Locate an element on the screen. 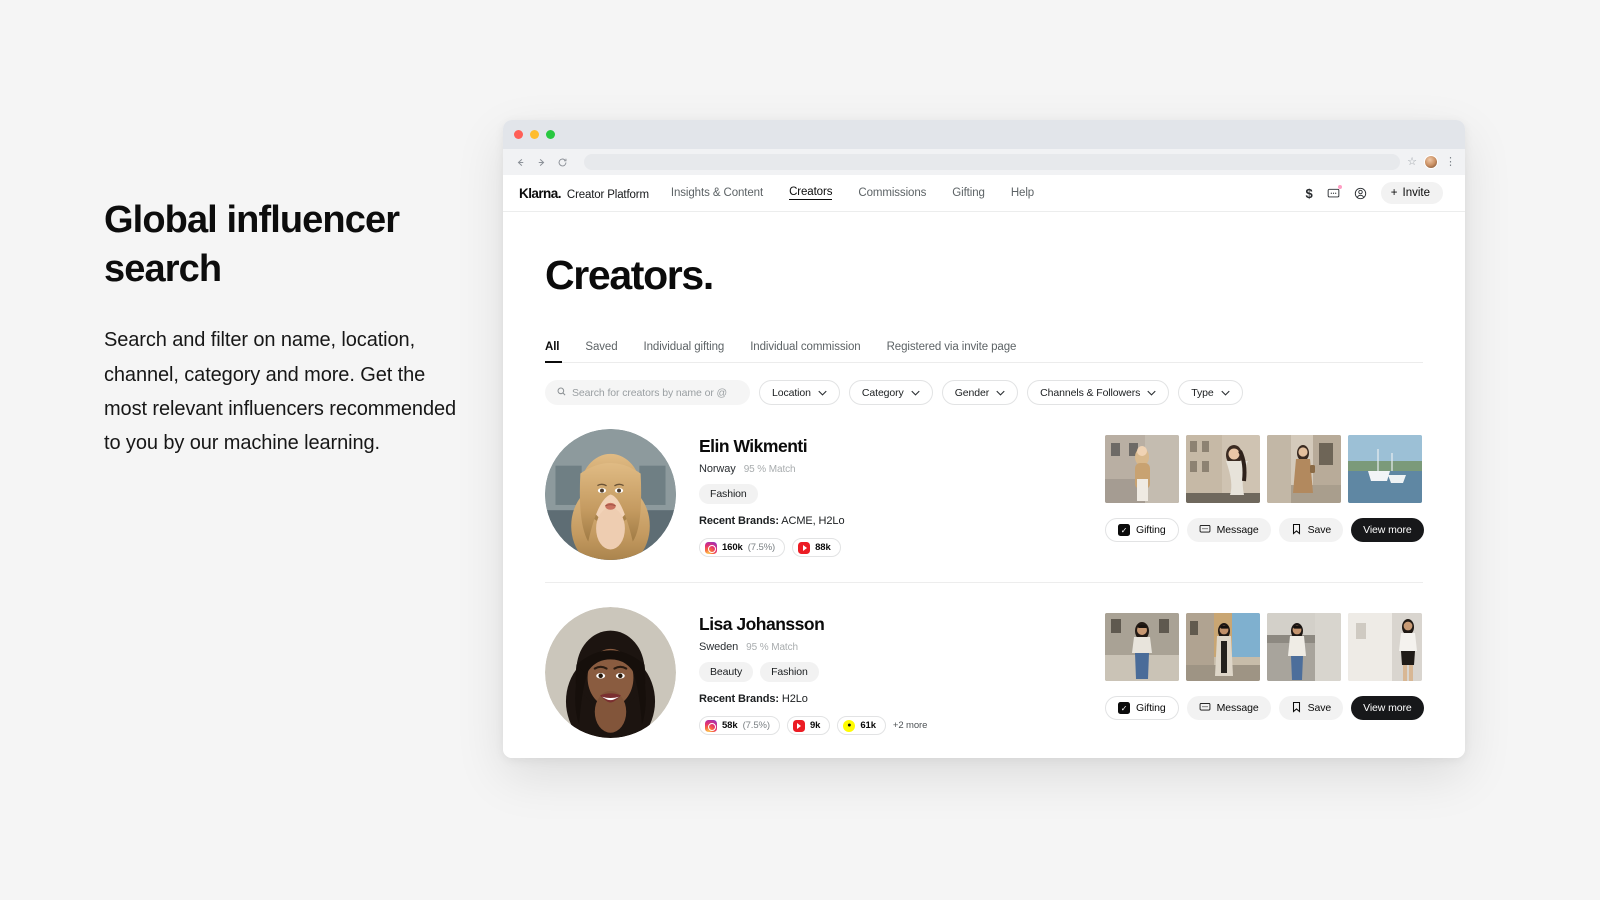 Image resolution: width=1600 pixels, height=900 pixels. tab-all: All is located at coordinates (552, 347).